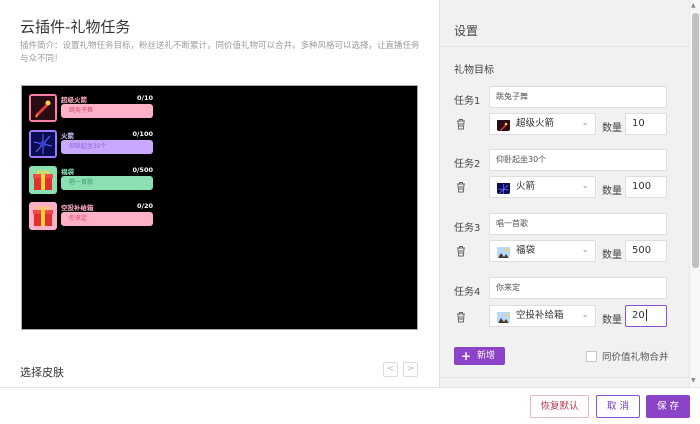 The width and height of the screenshot is (700, 424). What do you see at coordinates (467, 292) in the screenshot?
I see `task-label: 任务4` at bounding box center [467, 292].